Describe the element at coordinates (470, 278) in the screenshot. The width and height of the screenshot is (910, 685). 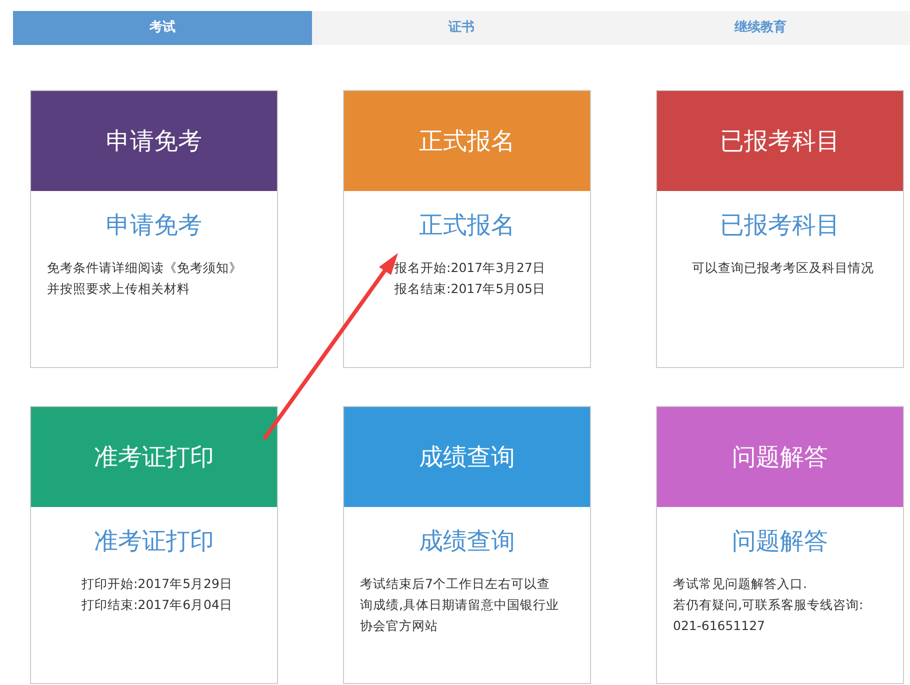
I see `card-description: 报名开始:2017年3月27日 报名结束:2017年5月05日` at that location.